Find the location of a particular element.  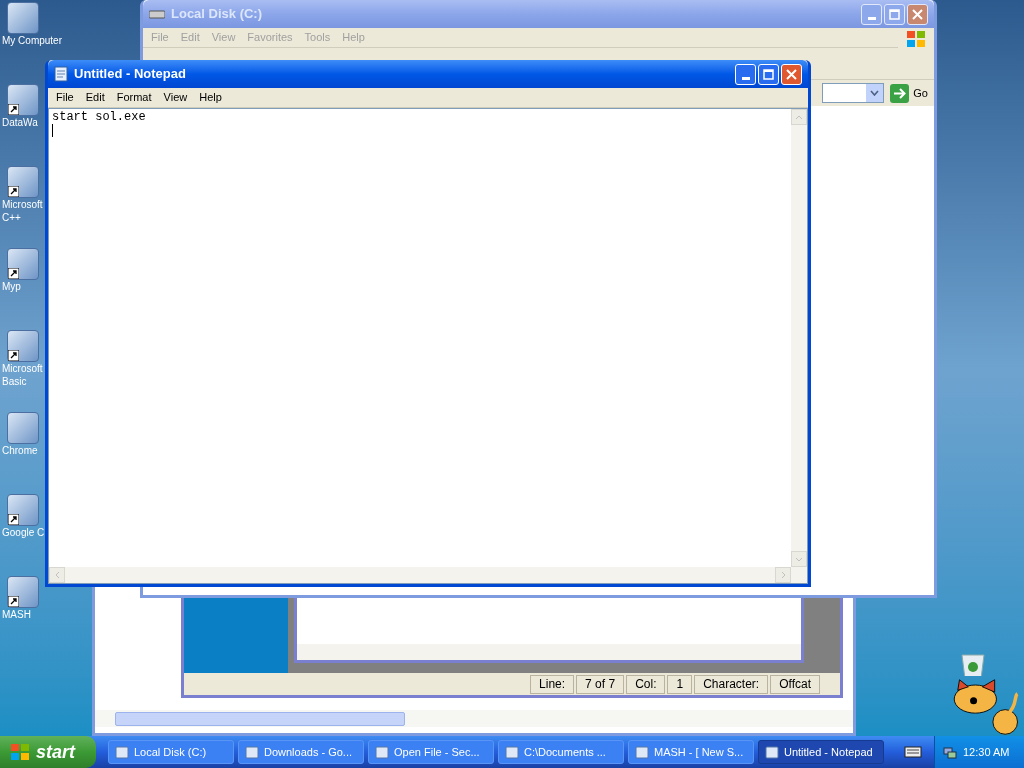

caret-icon is located at coordinates (875, 93).